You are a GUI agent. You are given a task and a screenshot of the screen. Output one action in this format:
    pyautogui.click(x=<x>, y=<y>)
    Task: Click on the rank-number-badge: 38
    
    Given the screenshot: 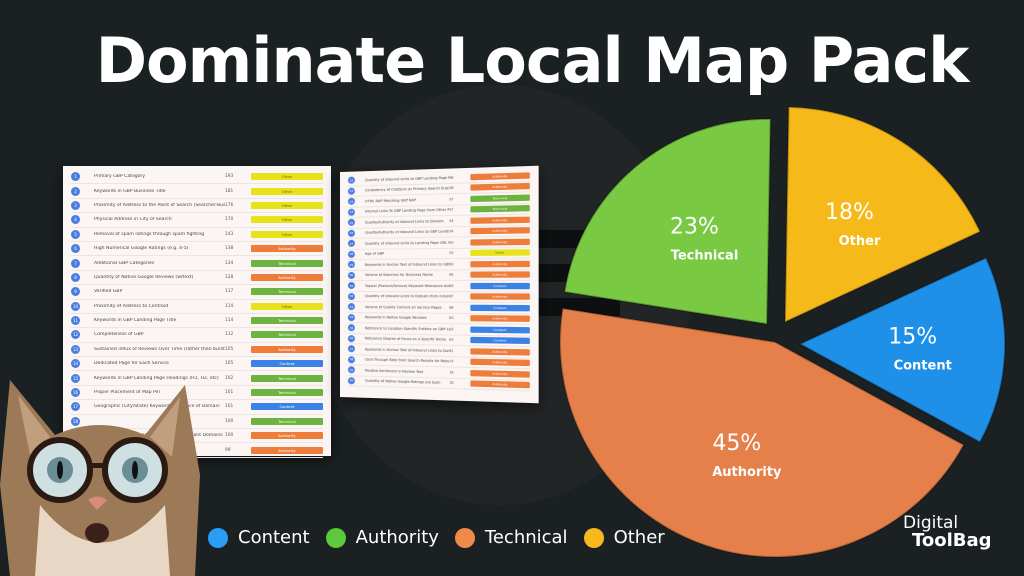 What is the action you would take?
    pyautogui.click(x=351, y=359)
    